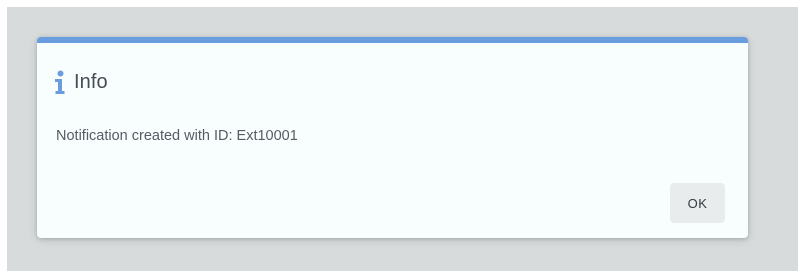 The image size is (798, 271). I want to click on dialog-header: Info, so click(80, 82).